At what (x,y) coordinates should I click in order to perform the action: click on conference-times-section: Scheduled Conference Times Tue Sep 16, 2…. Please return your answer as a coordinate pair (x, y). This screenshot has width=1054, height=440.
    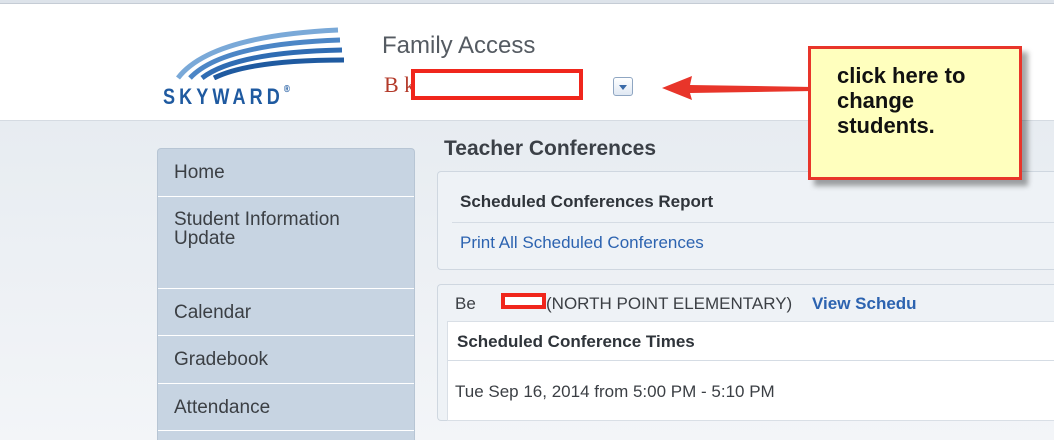
    Looking at the image, I should click on (750, 371).